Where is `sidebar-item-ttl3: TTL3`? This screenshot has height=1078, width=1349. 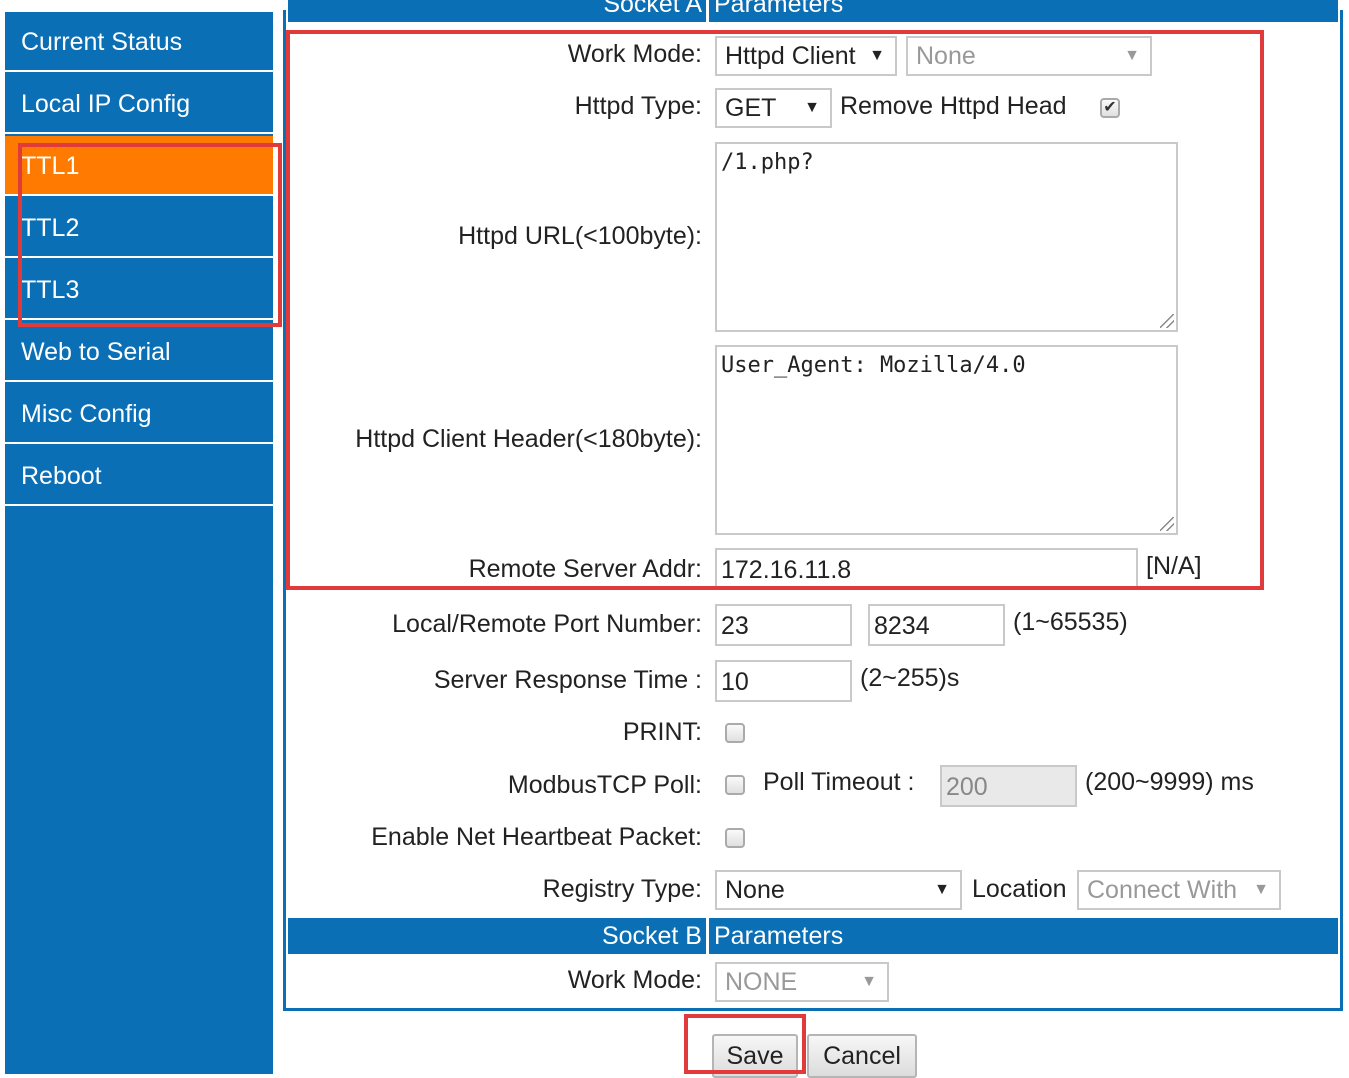
sidebar-item-ttl3: TTL3 is located at coordinates (139, 290).